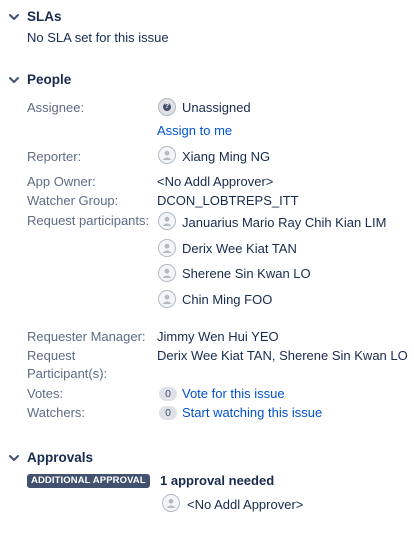  Describe the element at coordinates (67, 373) in the screenshot. I see `request-participant-s-label-cont: Participant(s):` at that location.